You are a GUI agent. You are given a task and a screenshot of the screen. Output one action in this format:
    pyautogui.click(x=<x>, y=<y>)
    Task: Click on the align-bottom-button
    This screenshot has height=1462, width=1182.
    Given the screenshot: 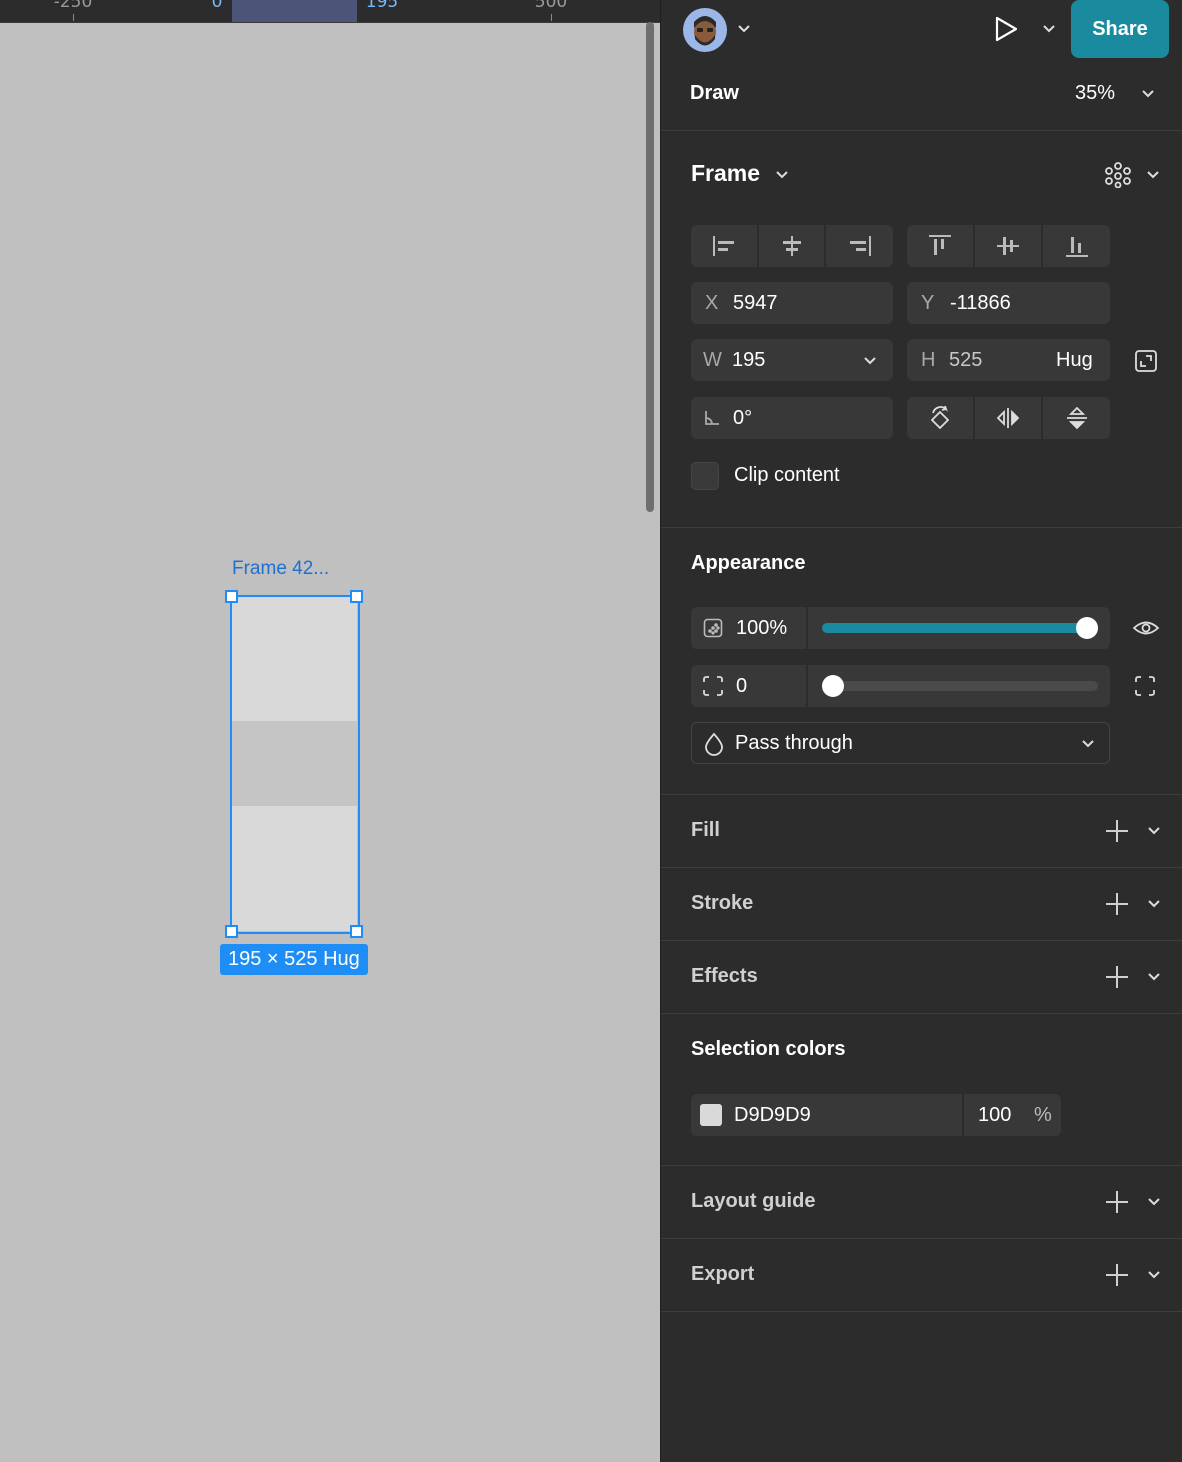 What is the action you would take?
    pyautogui.click(x=1076, y=246)
    